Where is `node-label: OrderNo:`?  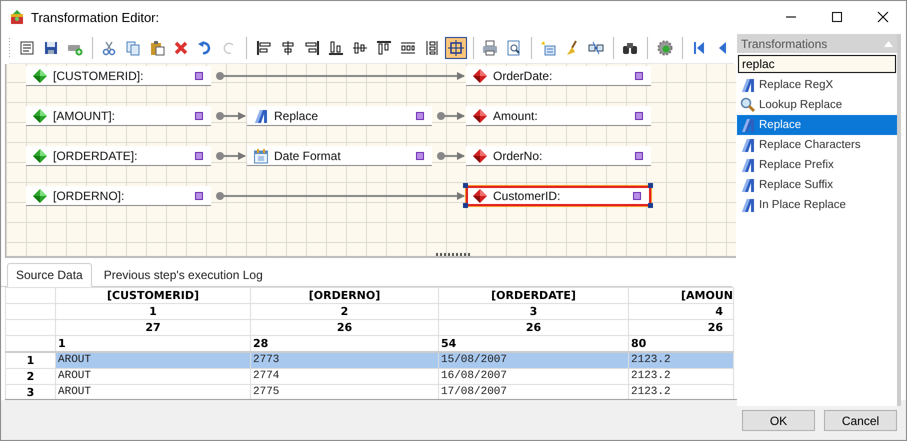 node-label: OrderNo: is located at coordinates (518, 155).